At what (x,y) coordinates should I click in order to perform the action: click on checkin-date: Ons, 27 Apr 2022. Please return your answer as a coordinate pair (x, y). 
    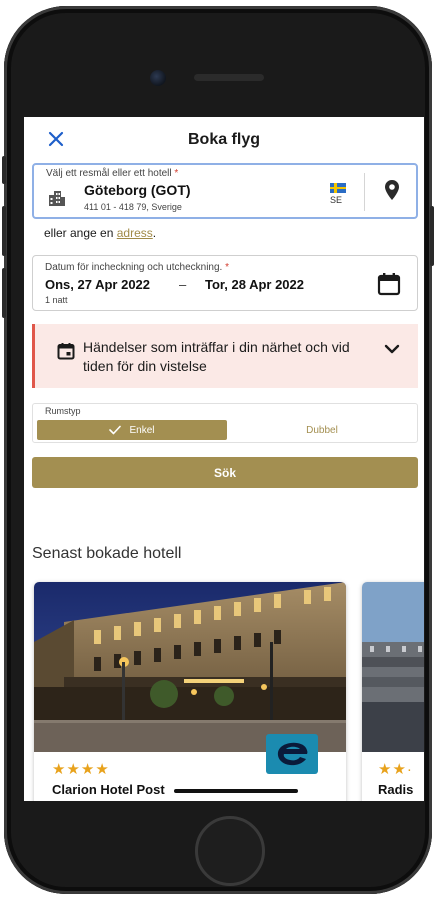
    Looking at the image, I should click on (98, 284).